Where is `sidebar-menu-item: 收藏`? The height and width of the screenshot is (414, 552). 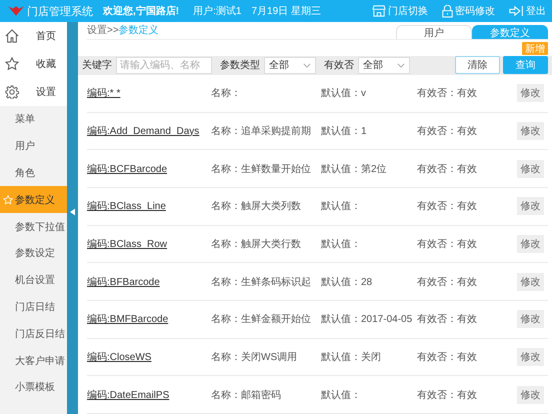 sidebar-menu-item: 收藏 is located at coordinates (33, 64).